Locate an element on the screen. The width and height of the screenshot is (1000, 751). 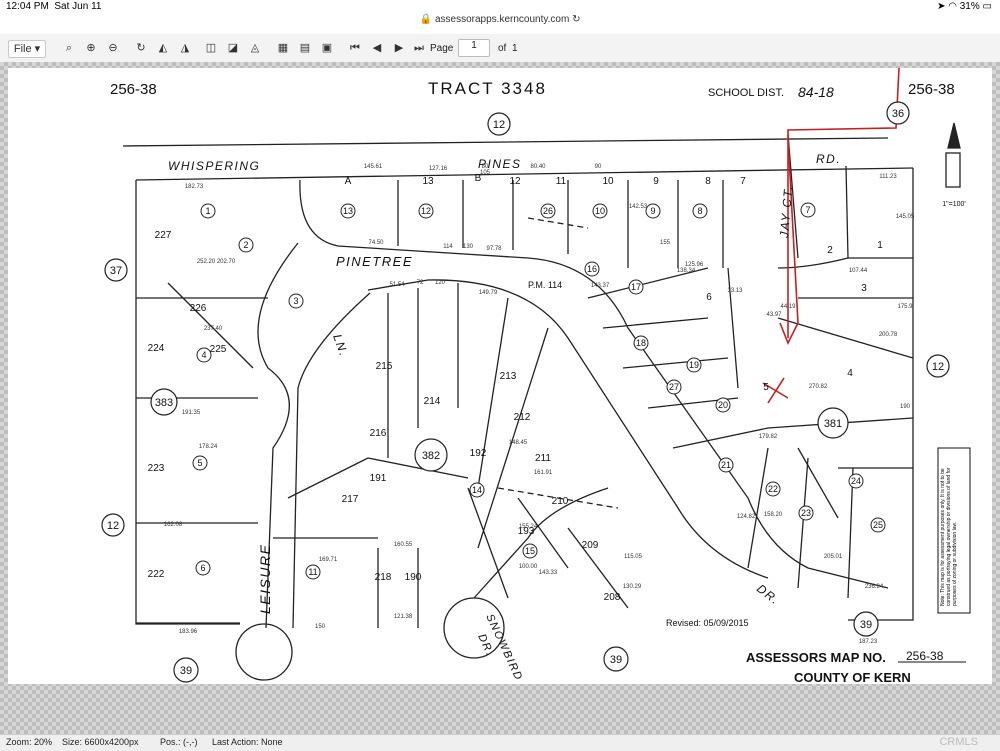
leisure-lane-edge is located at coordinates (331, 460).